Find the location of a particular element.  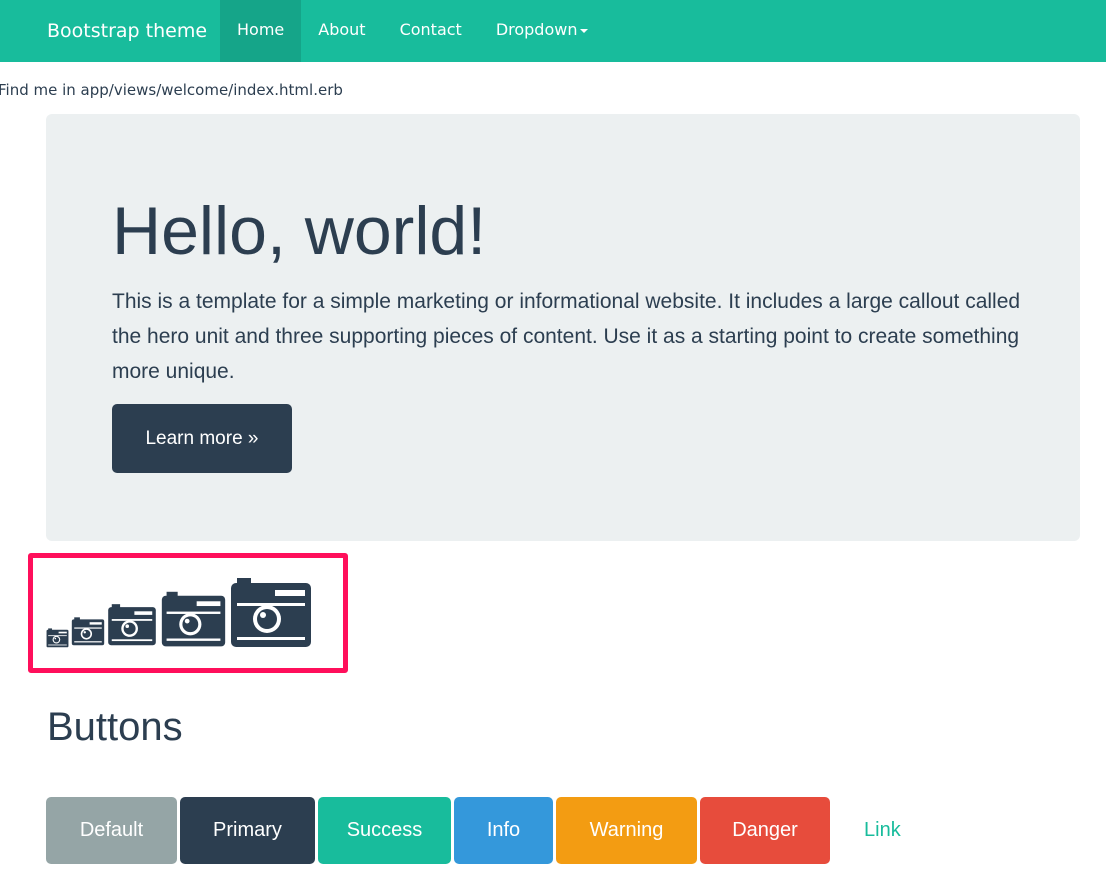

nav-item-about: About is located at coordinates (341, 31).